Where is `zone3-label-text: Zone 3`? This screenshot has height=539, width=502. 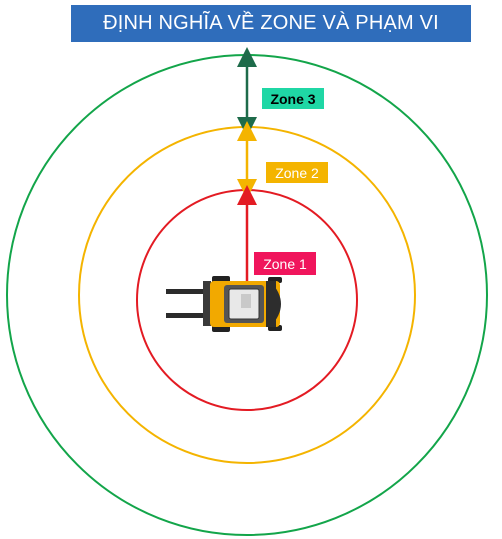
zone3-label-text: Zone 3 is located at coordinates (293, 98).